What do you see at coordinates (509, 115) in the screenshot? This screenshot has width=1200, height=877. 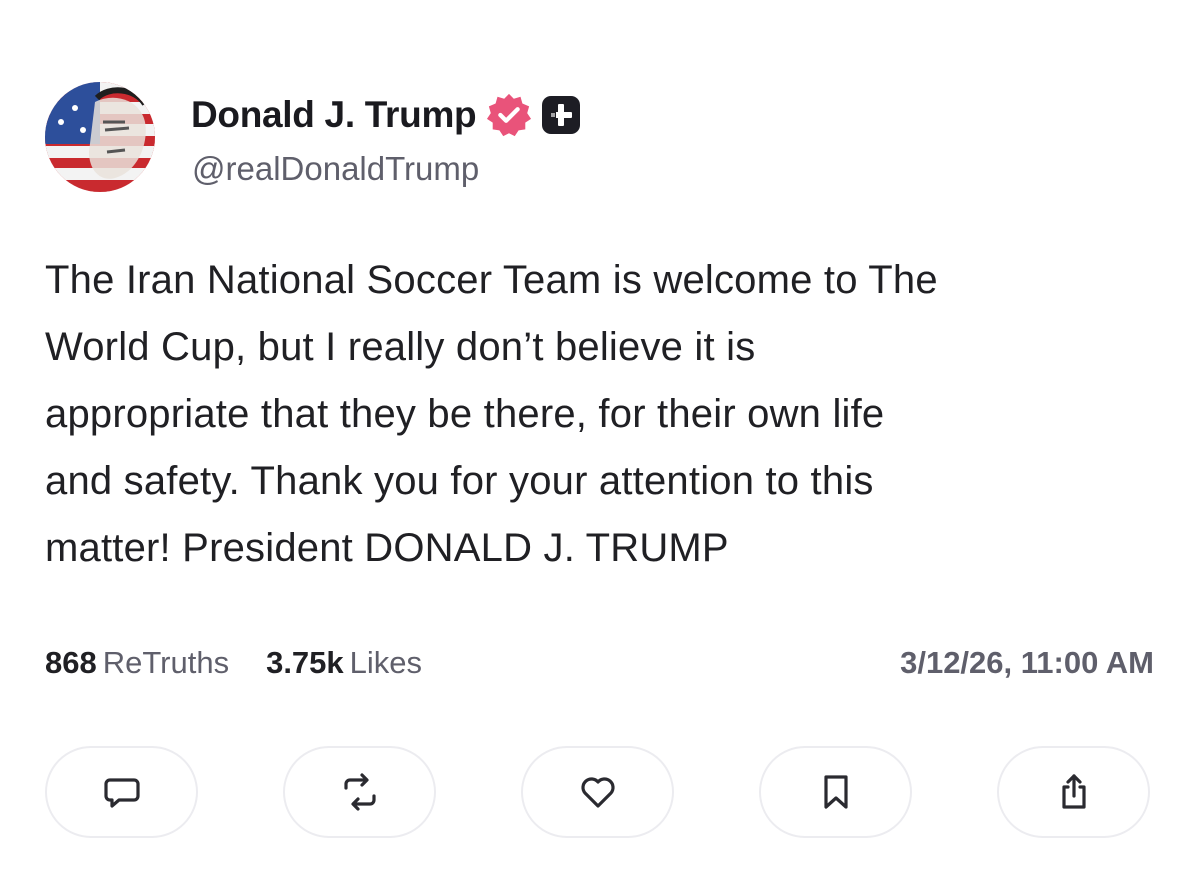 I see `verified-badge-icon` at bounding box center [509, 115].